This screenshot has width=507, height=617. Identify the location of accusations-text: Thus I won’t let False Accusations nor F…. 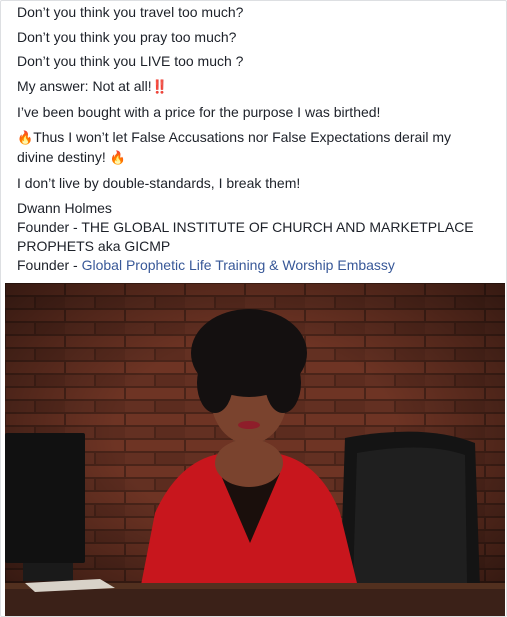
(242, 137).